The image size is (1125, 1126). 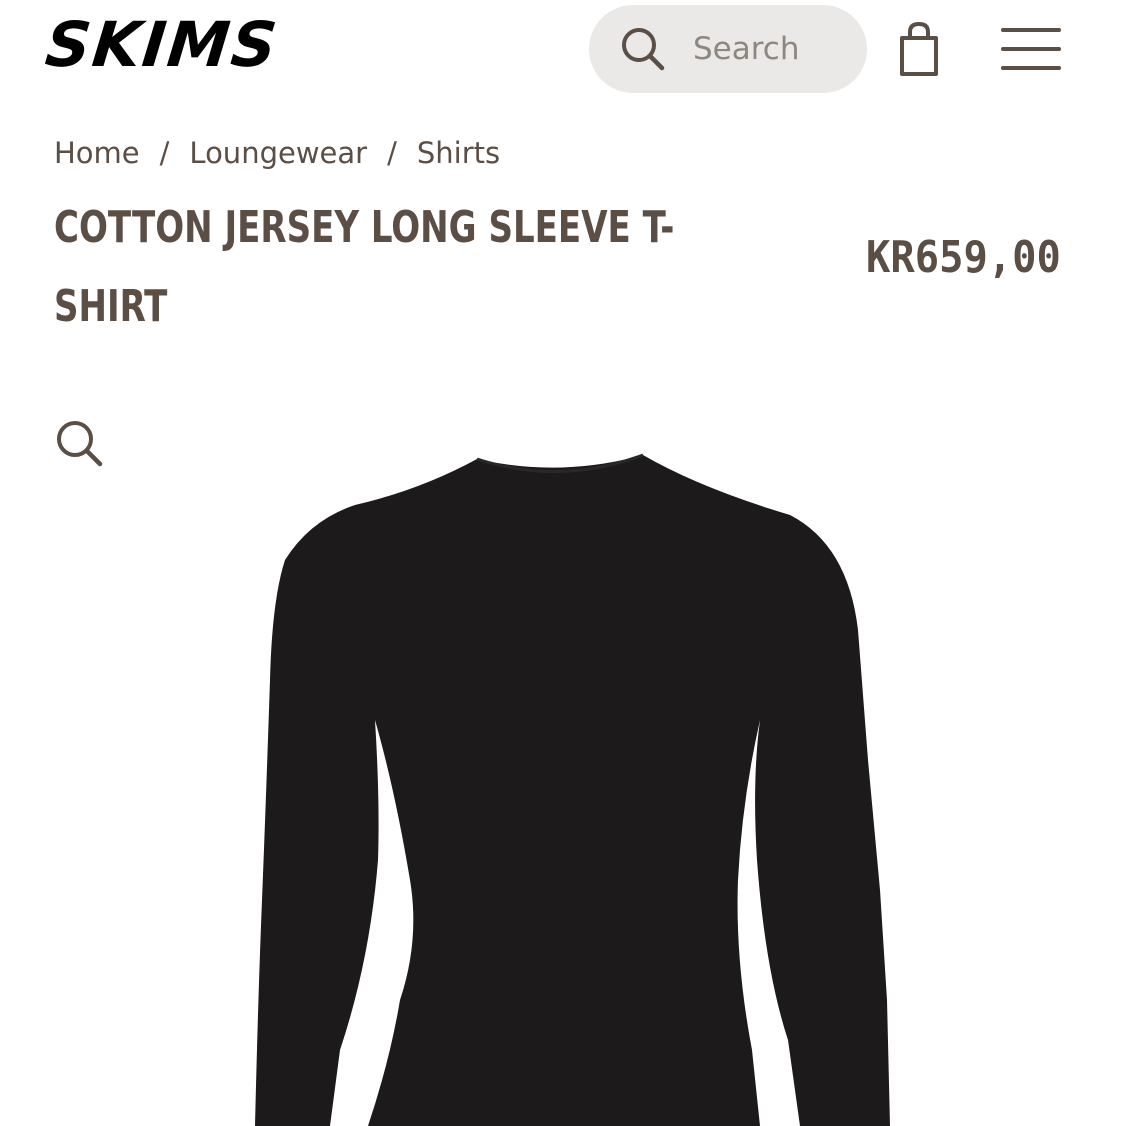 What do you see at coordinates (919, 49) in the screenshot?
I see `shopping-bag-icon` at bounding box center [919, 49].